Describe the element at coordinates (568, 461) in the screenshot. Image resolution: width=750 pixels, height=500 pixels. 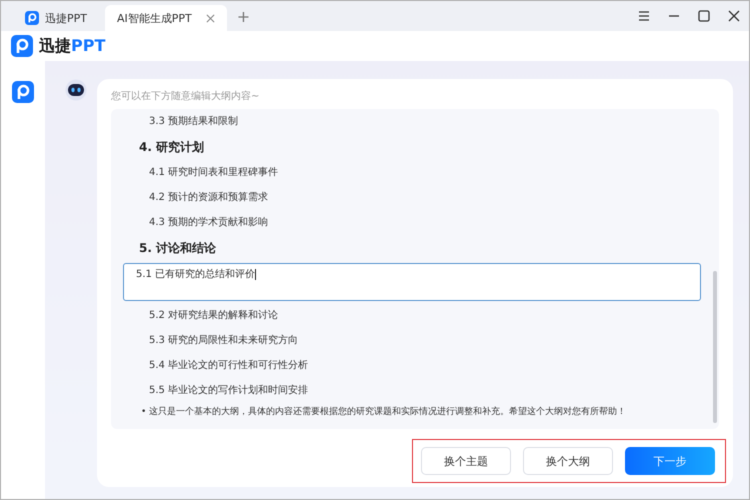
I see `option-button: 换个大纲` at that location.